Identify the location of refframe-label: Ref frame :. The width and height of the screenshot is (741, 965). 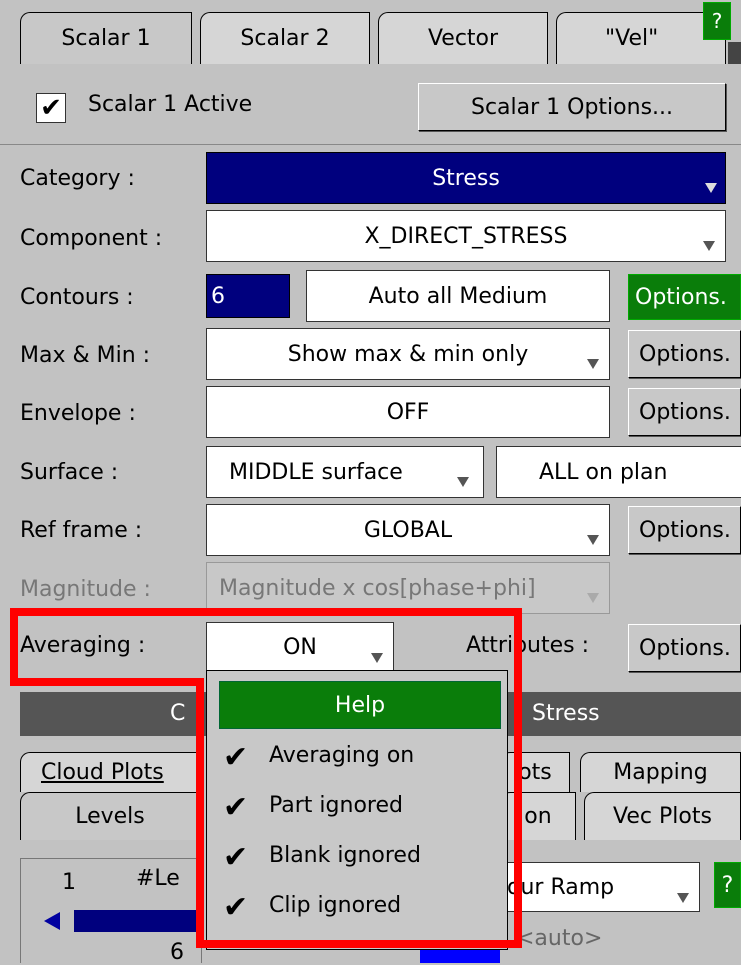
(81, 530).